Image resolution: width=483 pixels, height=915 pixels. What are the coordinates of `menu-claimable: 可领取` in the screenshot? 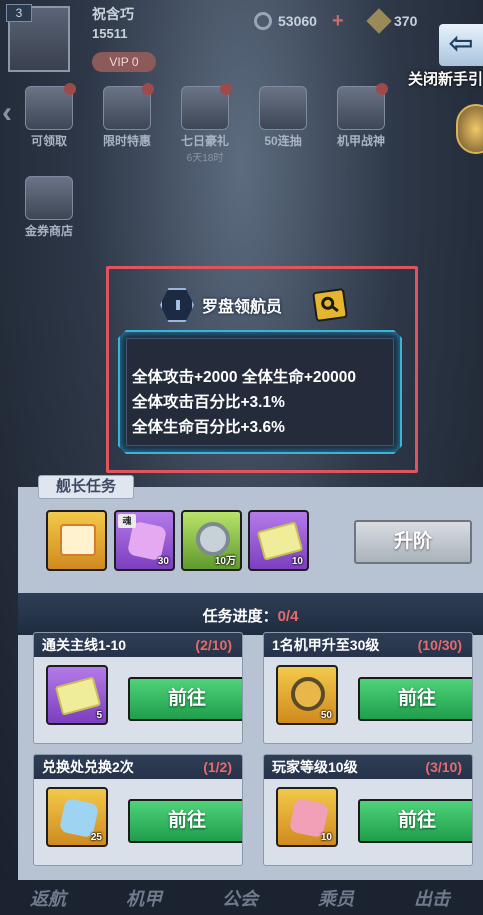 It's located at (49, 123).